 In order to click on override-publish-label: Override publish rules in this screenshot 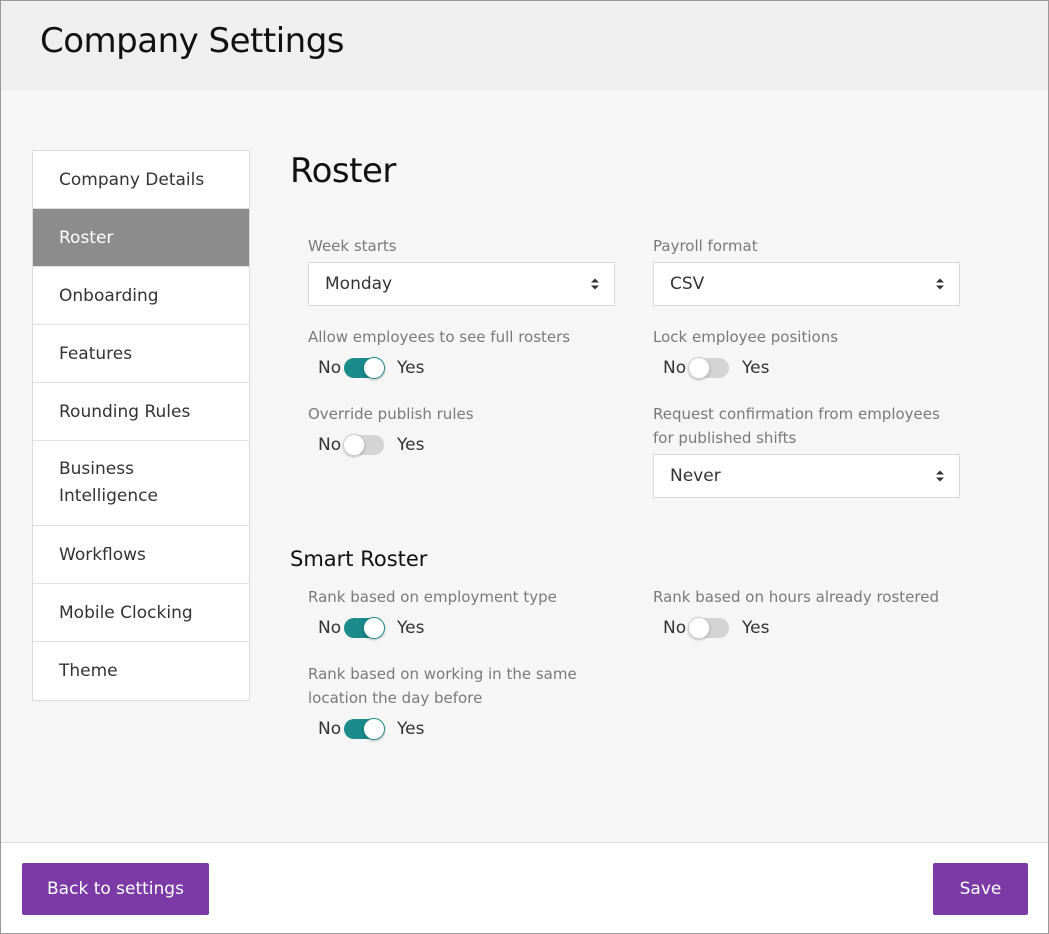, I will do `click(391, 414)`.